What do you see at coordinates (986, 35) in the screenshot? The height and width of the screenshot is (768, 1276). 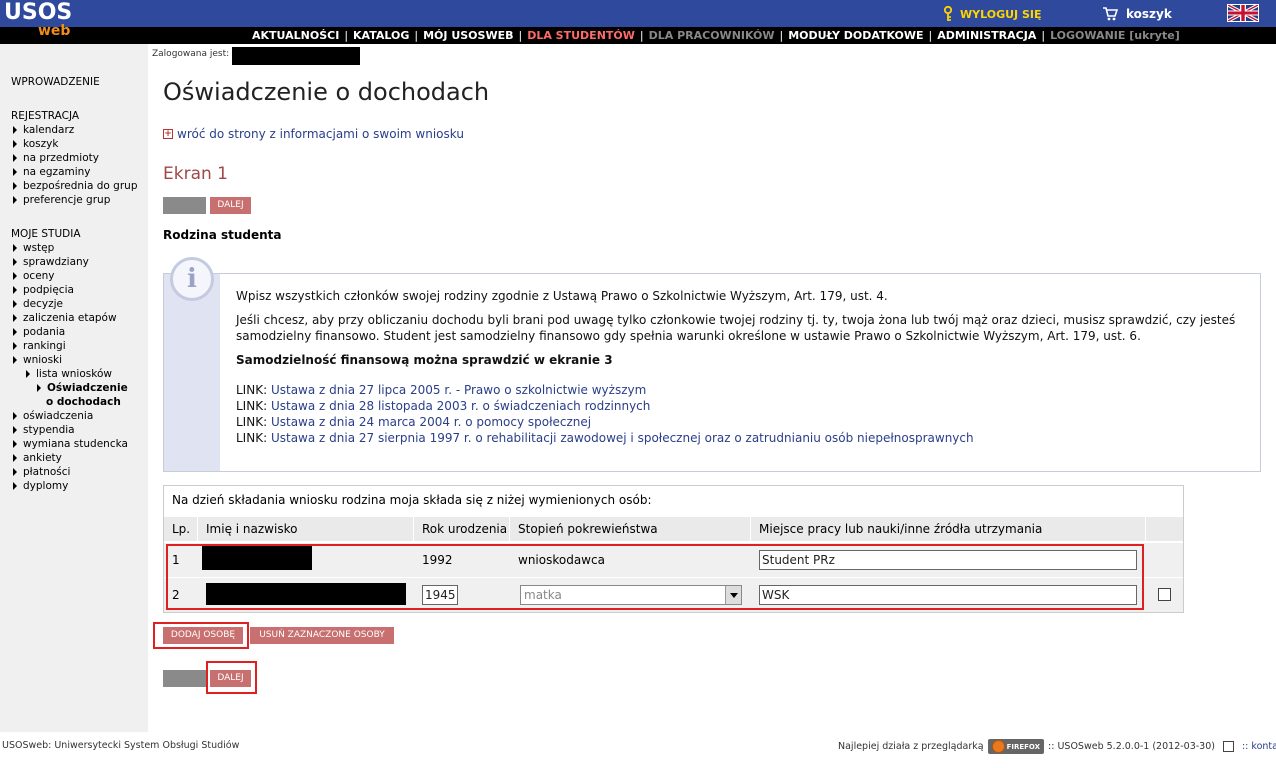 I see `nav-item: ADMINISTRACJA` at bounding box center [986, 35].